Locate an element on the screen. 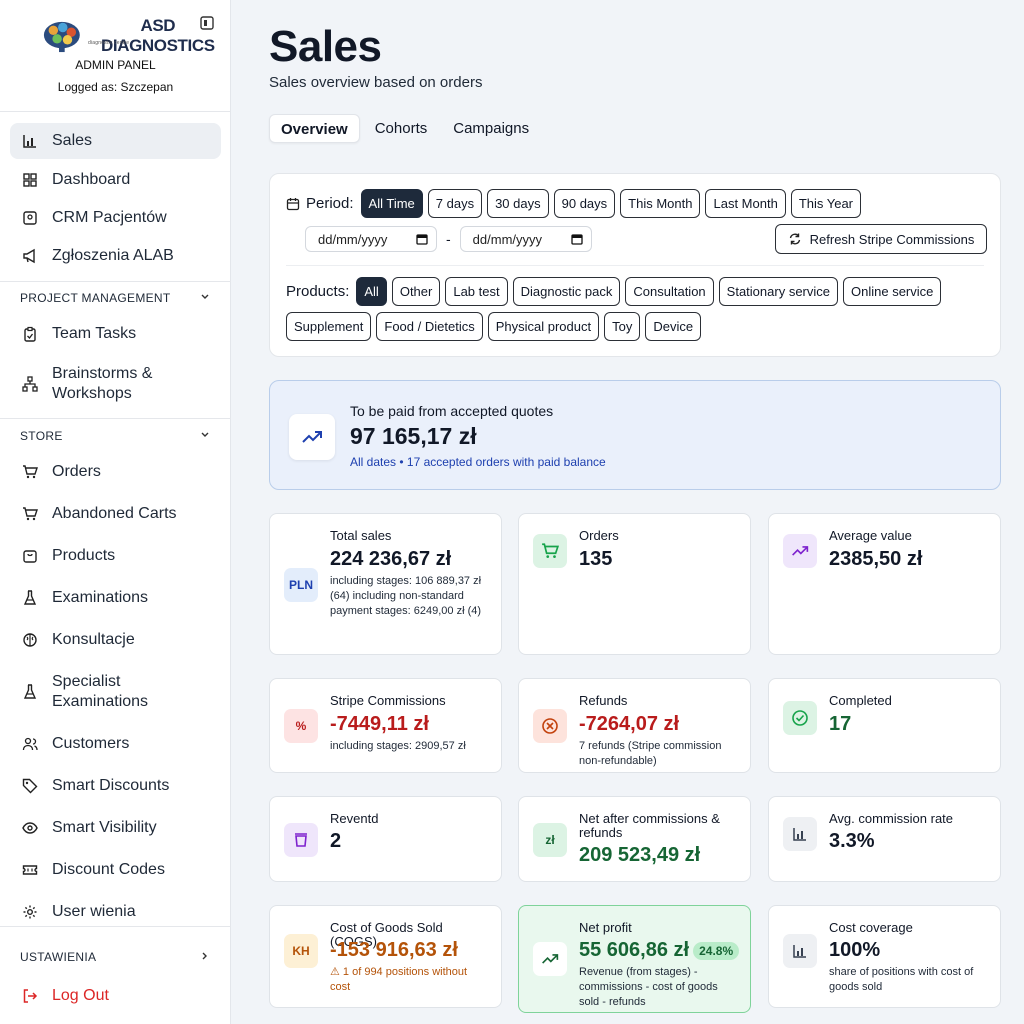  sidebar-item-abandoned-carts: Abandoned Carts is located at coordinates (115, 514).